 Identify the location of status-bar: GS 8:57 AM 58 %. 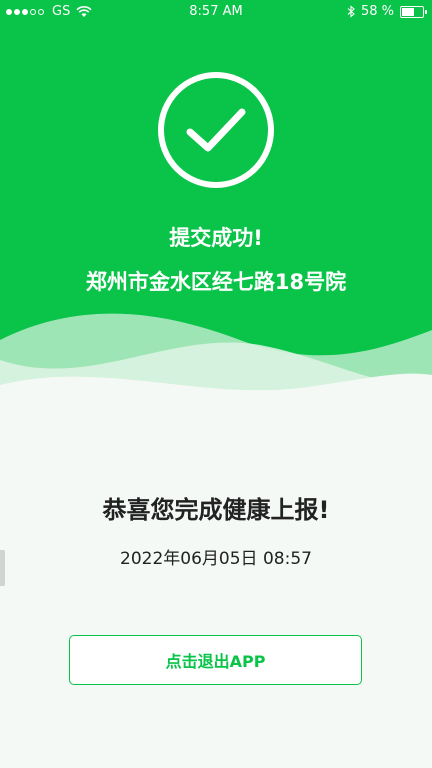
(216, 12).